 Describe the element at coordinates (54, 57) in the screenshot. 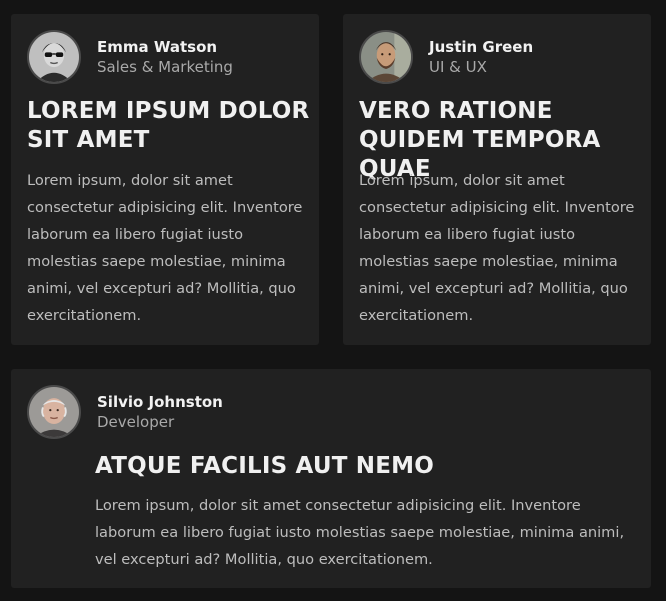

I see `avatar-emma-icon` at that location.